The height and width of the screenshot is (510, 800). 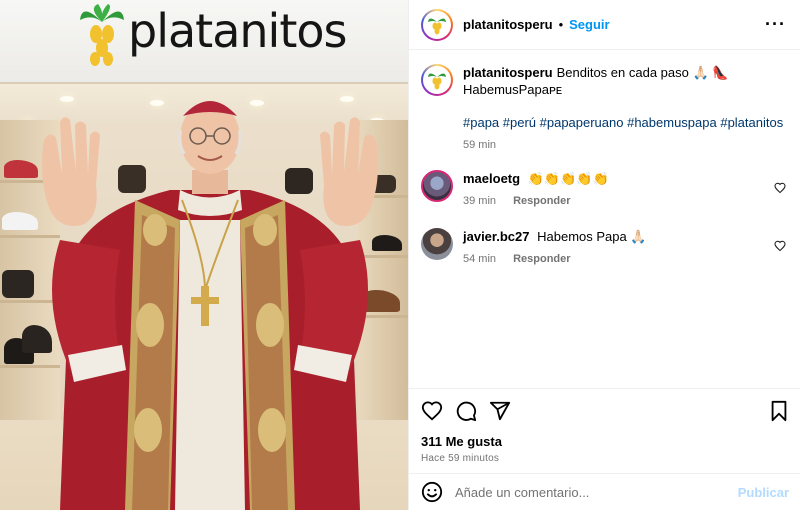 I want to click on store-sign: platanitos, so click(x=204, y=42).